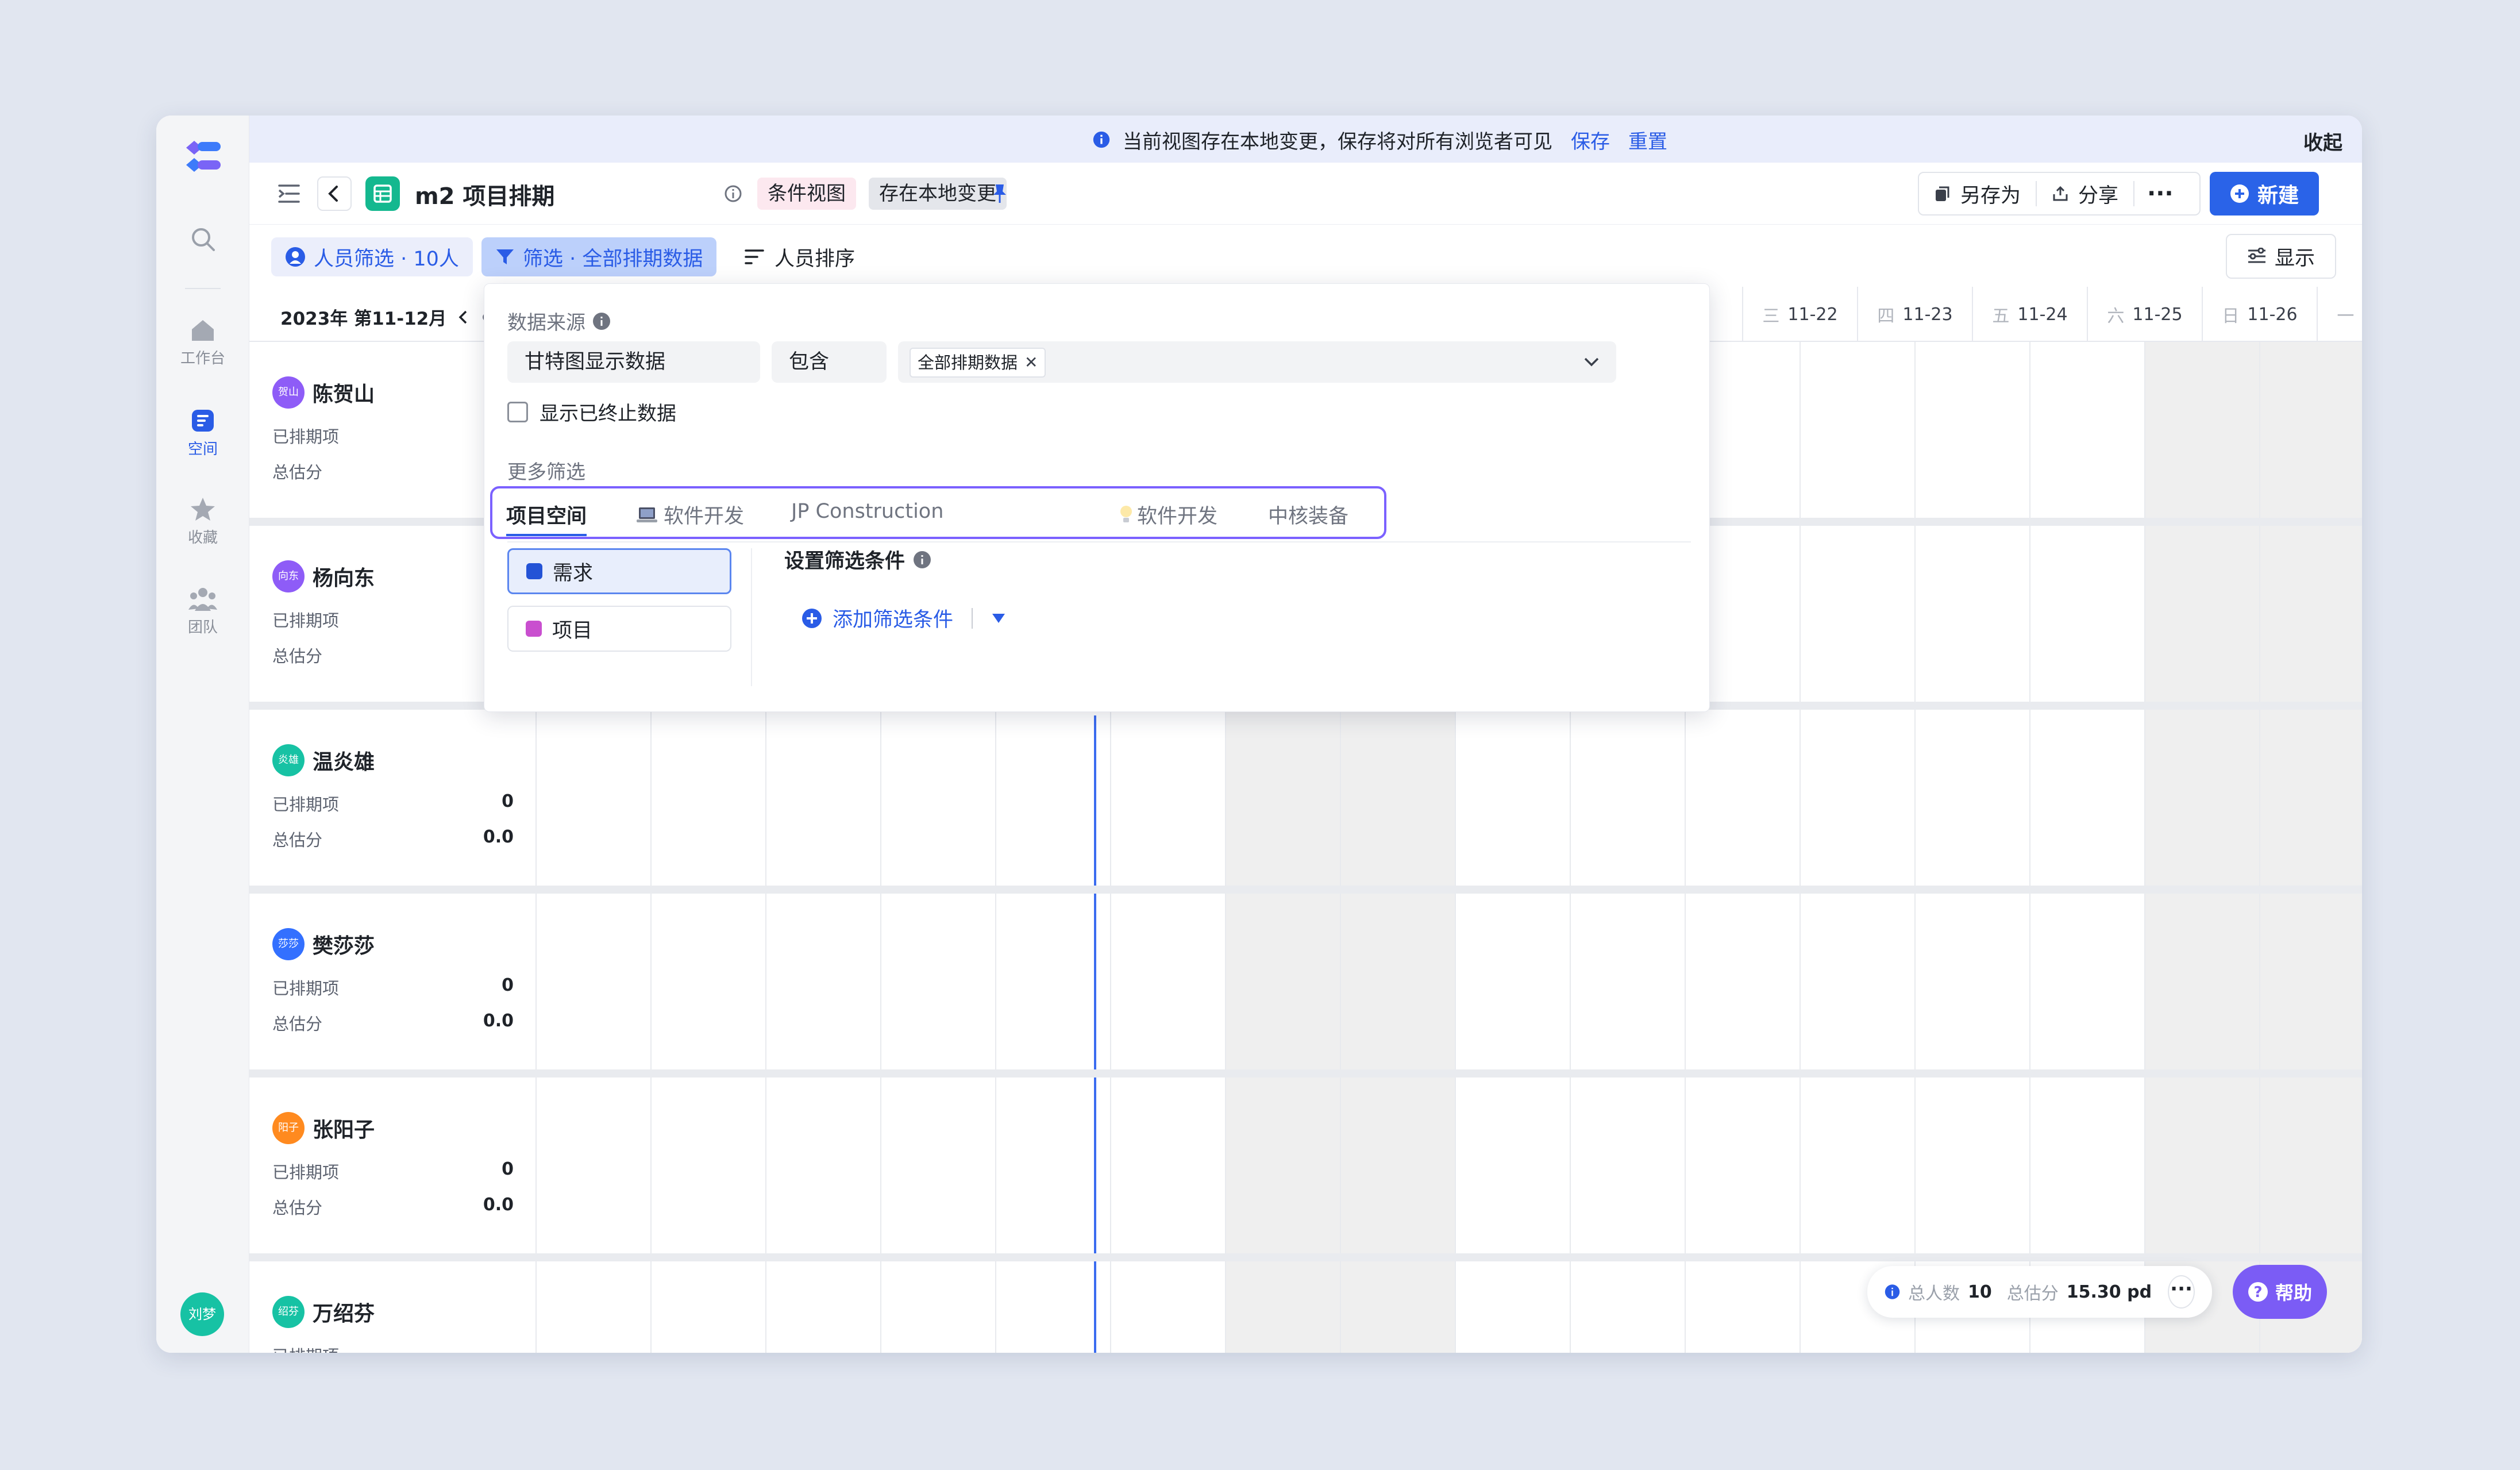 The height and width of the screenshot is (1470, 2520). What do you see at coordinates (1590, 140) in the screenshot?
I see `banner-save-link: 保存` at bounding box center [1590, 140].